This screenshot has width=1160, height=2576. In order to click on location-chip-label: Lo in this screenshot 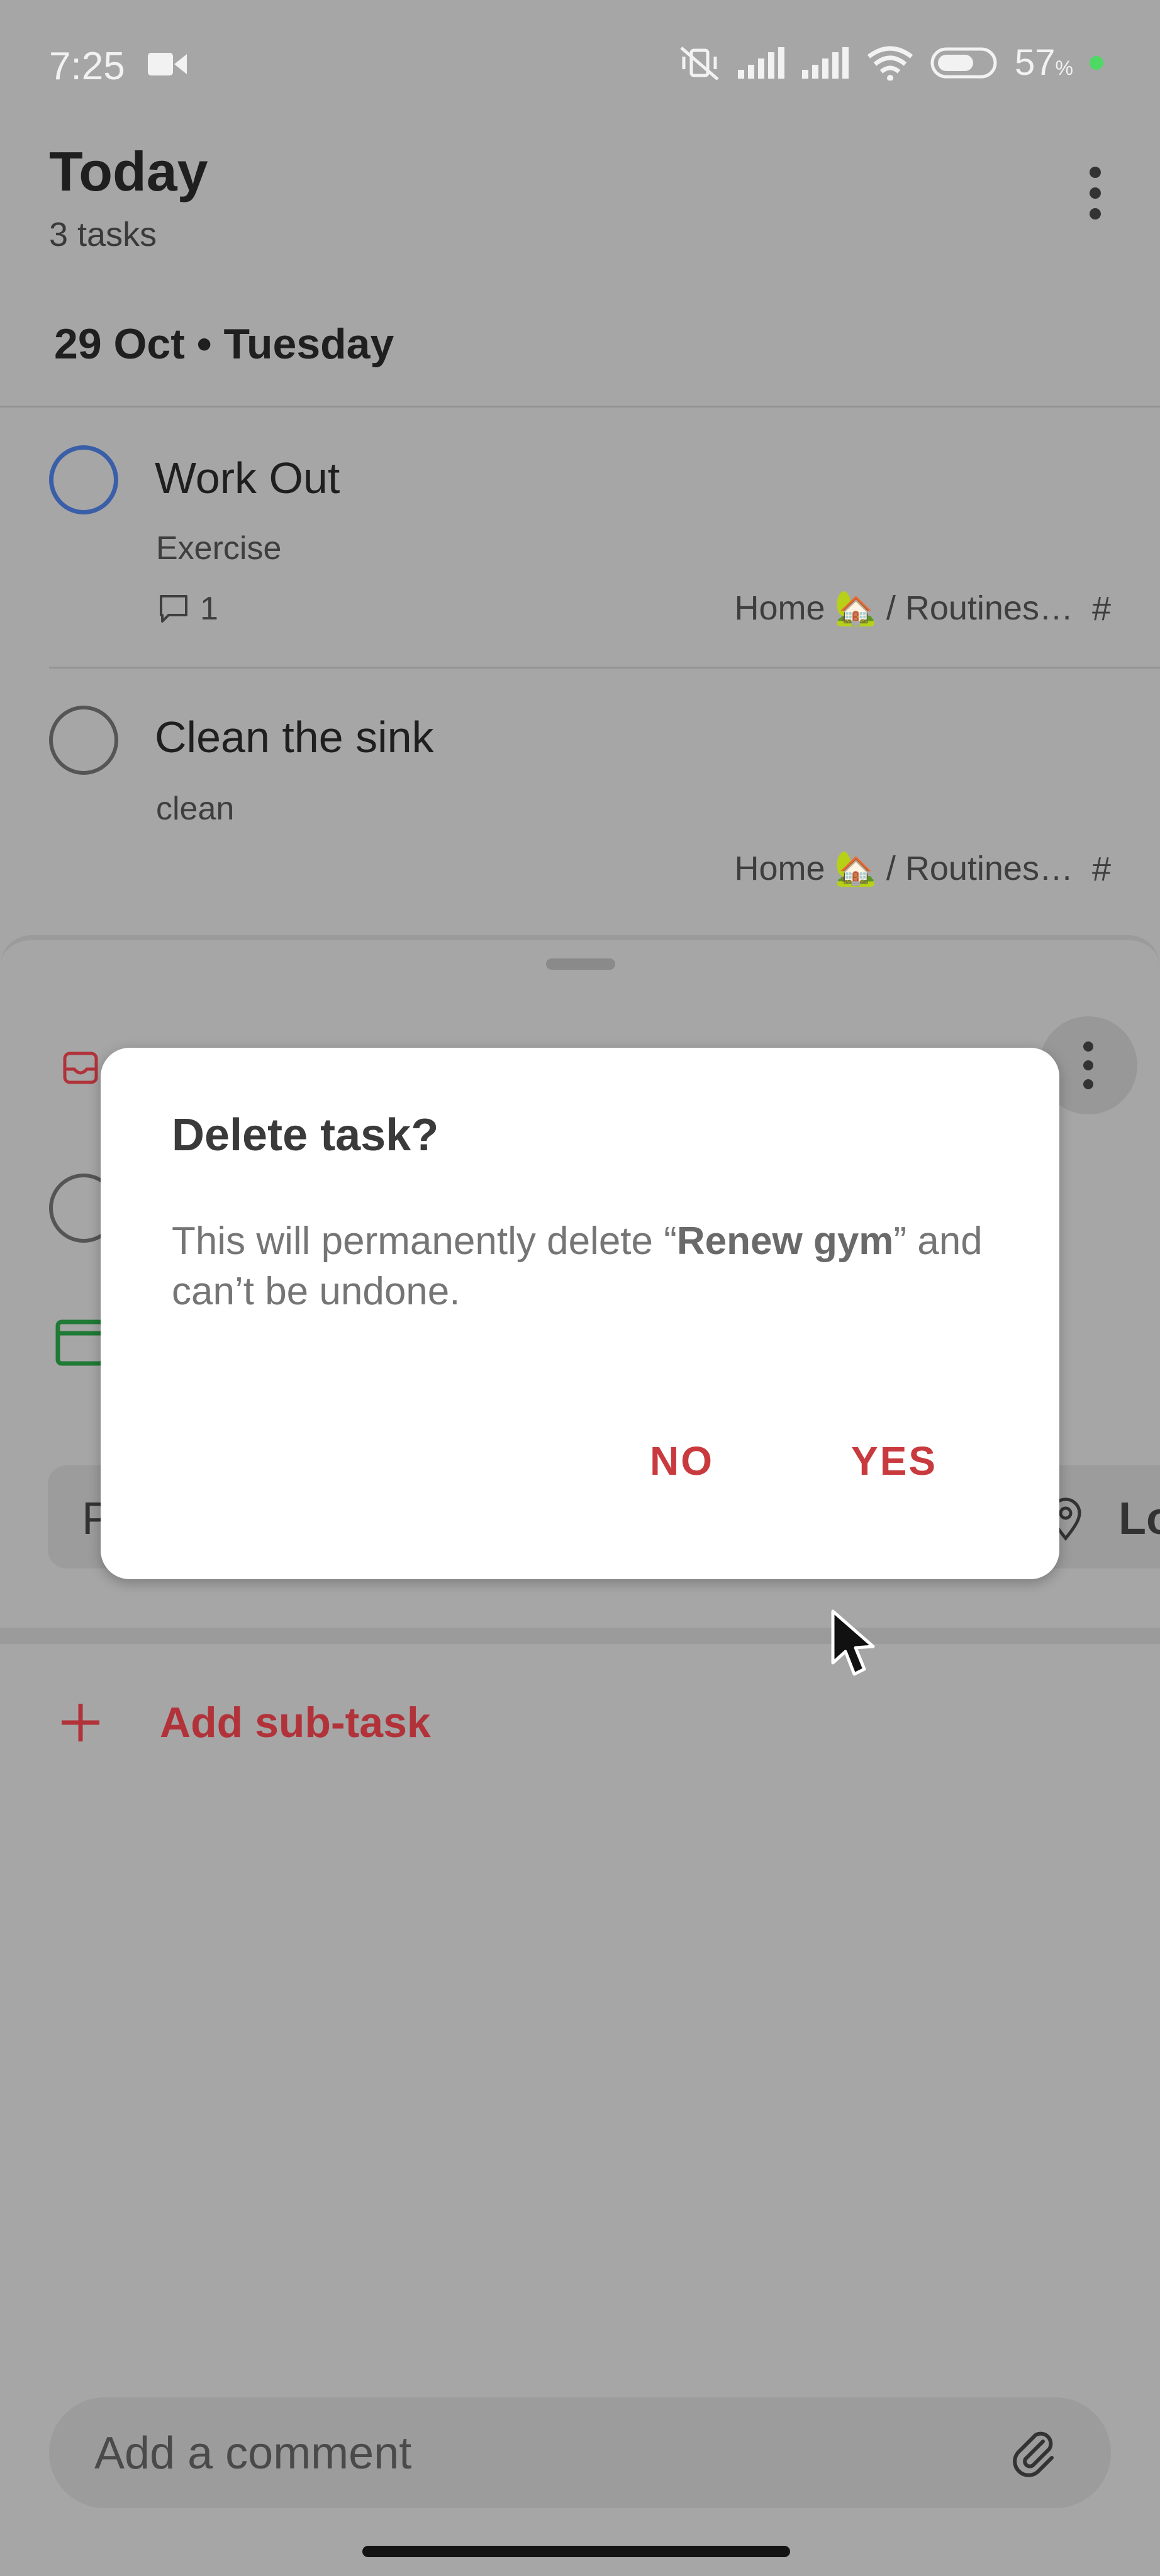, I will do `click(1139, 1519)`.